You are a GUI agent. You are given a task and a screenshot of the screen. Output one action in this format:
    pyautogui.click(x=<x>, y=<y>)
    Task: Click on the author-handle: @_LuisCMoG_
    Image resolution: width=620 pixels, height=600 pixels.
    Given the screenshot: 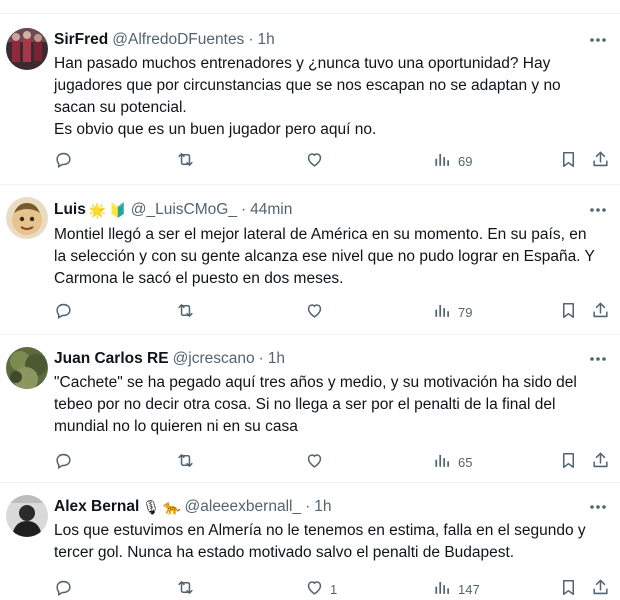 What is the action you would take?
    pyautogui.click(x=184, y=210)
    